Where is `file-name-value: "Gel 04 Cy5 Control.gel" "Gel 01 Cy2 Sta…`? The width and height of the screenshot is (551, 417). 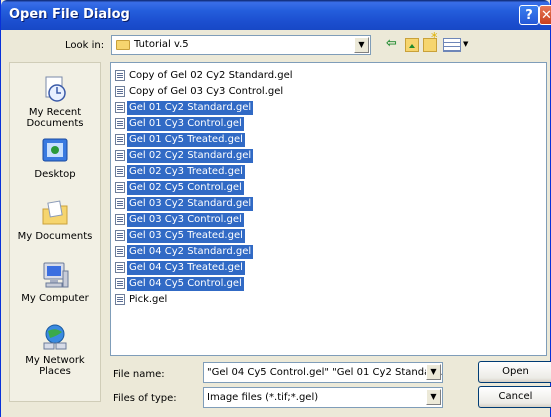
file-name-value: "Gel 04 Cy5 Control.gel" "Gel 01 Cy2 Sta… is located at coordinates (325, 372).